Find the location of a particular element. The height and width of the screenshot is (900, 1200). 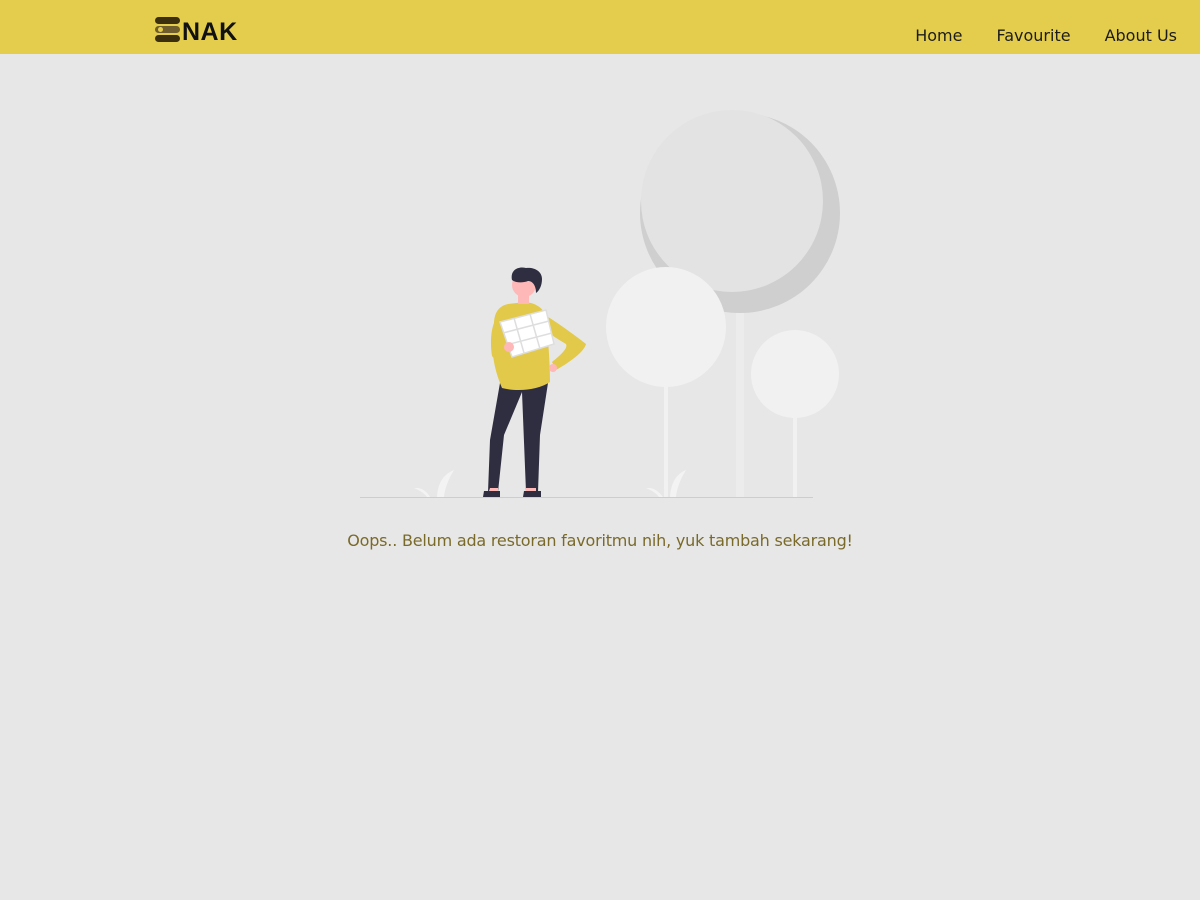

nav-link-home: Home is located at coordinates (938, 40).